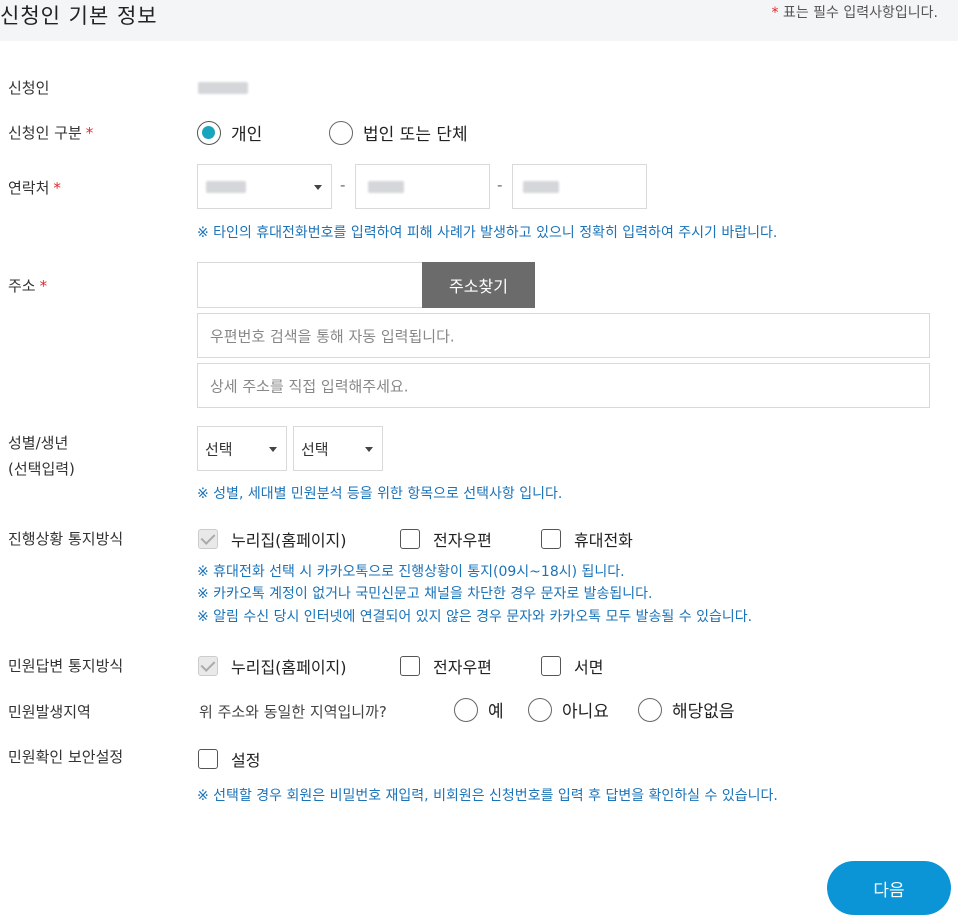  I want to click on gender-birth-hint: ※ 성별, 세대별 민원분석 등을 위한 항목으로 선택사항 입니다., so click(379, 494).